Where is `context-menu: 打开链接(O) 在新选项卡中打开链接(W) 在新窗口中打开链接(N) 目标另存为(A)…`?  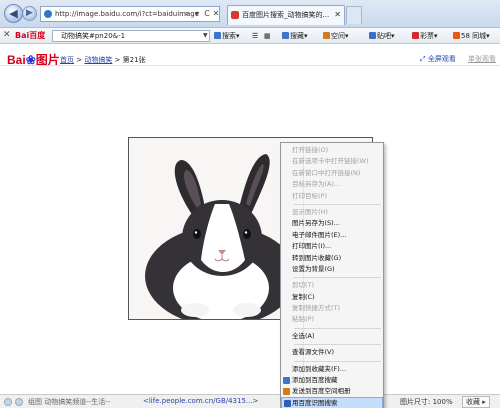
context-menu: 打开链接(O) 在新选项卡中打开链接(W) 在新窗口中打开链接(N) 目标另存为(A)… is located at coordinates (332, 275).